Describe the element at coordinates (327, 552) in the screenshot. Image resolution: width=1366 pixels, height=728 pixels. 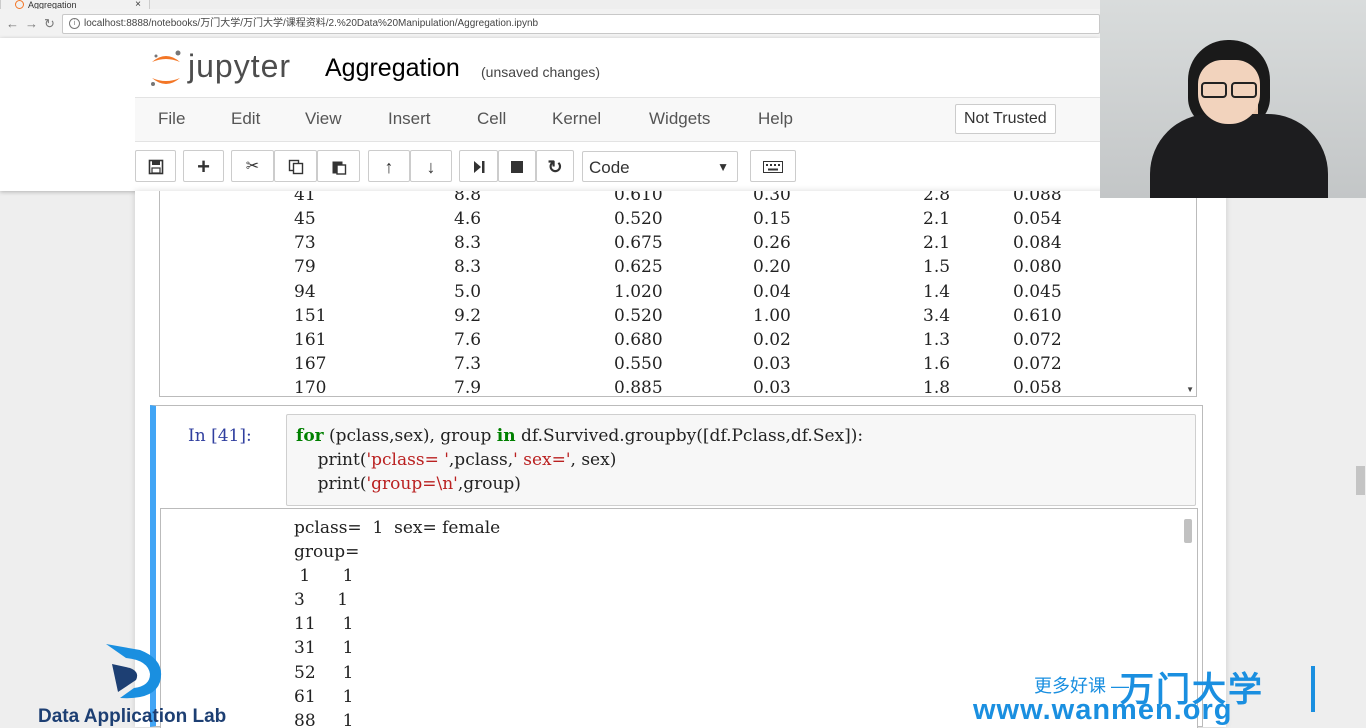
I see `output-line: group=` at that location.